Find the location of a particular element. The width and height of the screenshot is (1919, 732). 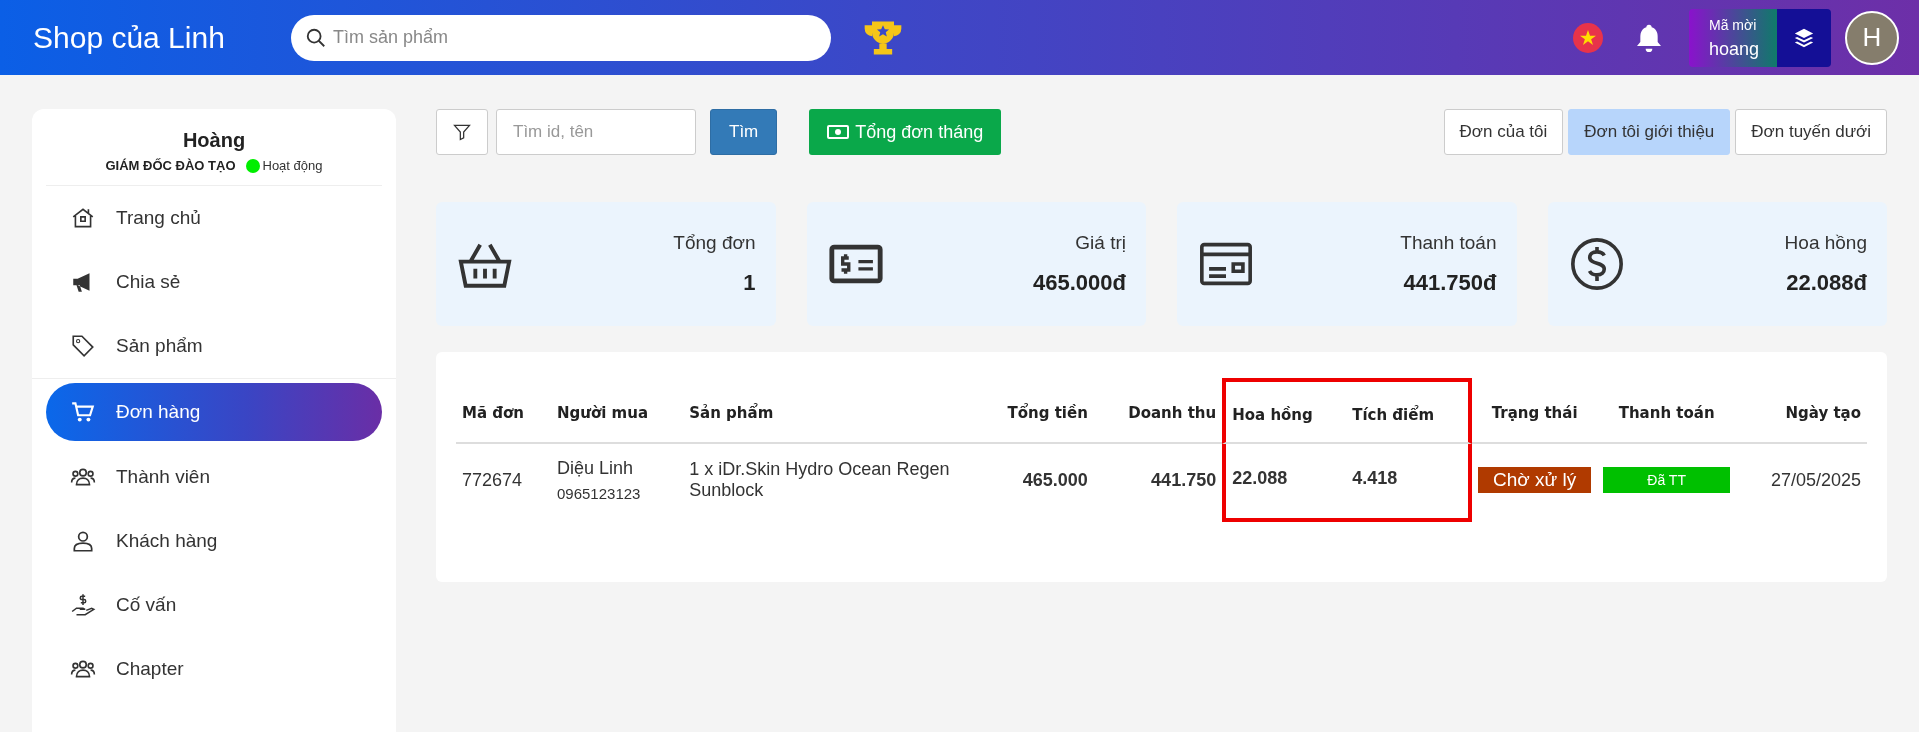

sidebar-item: Đơn hàng is located at coordinates (214, 412).